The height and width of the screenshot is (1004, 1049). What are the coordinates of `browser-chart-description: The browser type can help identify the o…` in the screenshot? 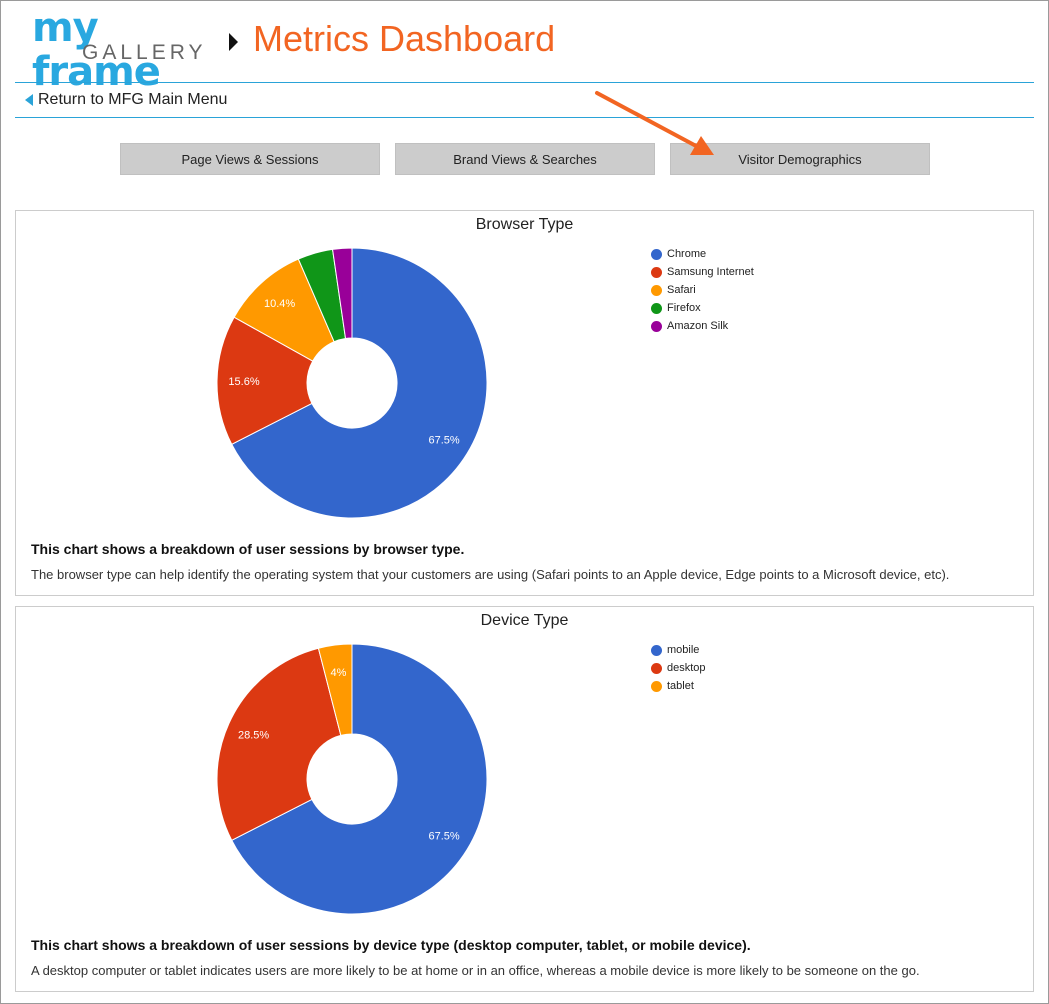 It's located at (490, 574).